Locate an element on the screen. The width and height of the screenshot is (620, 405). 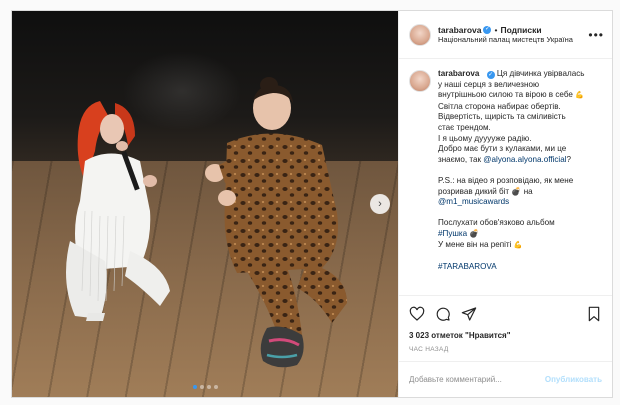
comment-input is located at coordinates (477, 379).